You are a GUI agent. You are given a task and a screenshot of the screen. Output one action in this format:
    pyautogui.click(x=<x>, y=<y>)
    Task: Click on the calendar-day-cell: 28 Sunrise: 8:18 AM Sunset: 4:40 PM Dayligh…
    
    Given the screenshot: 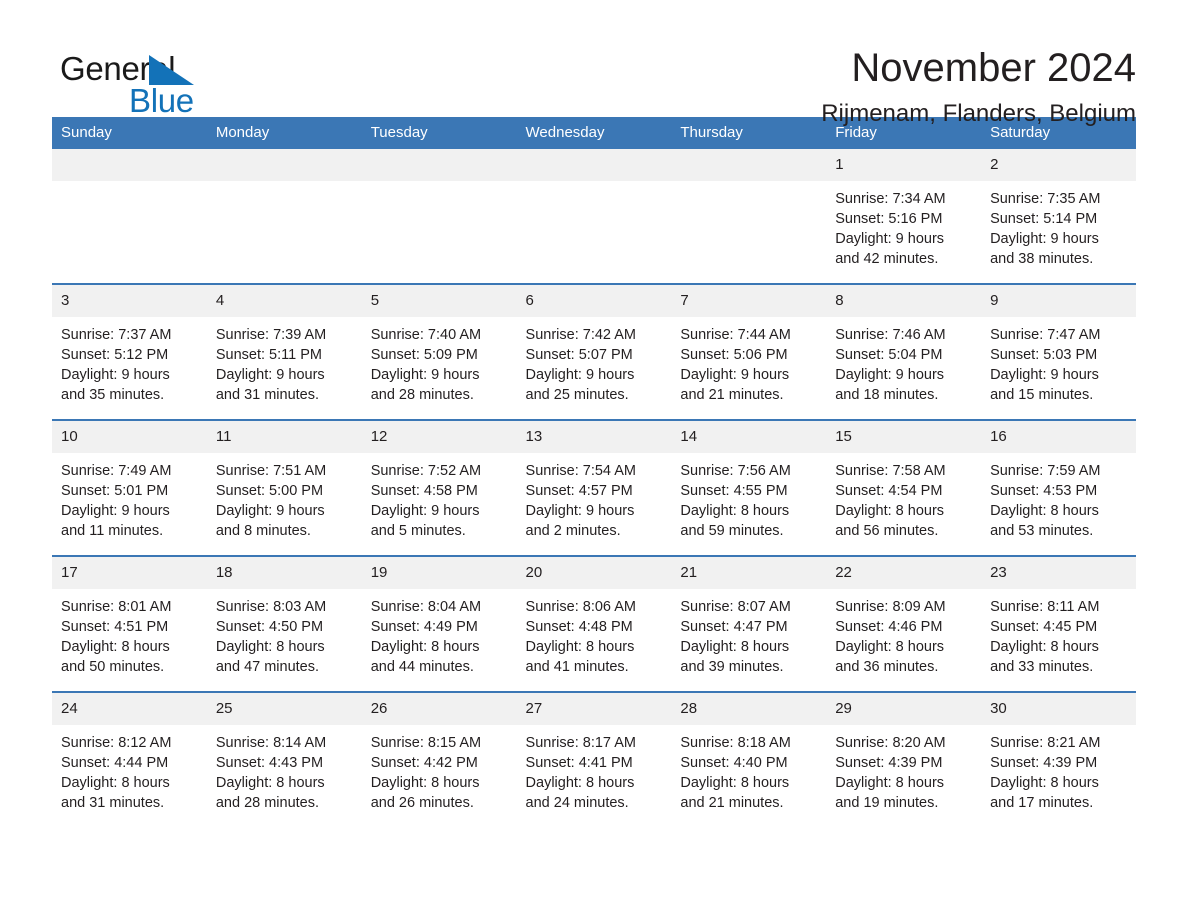 What is the action you would take?
    pyautogui.click(x=749, y=760)
    